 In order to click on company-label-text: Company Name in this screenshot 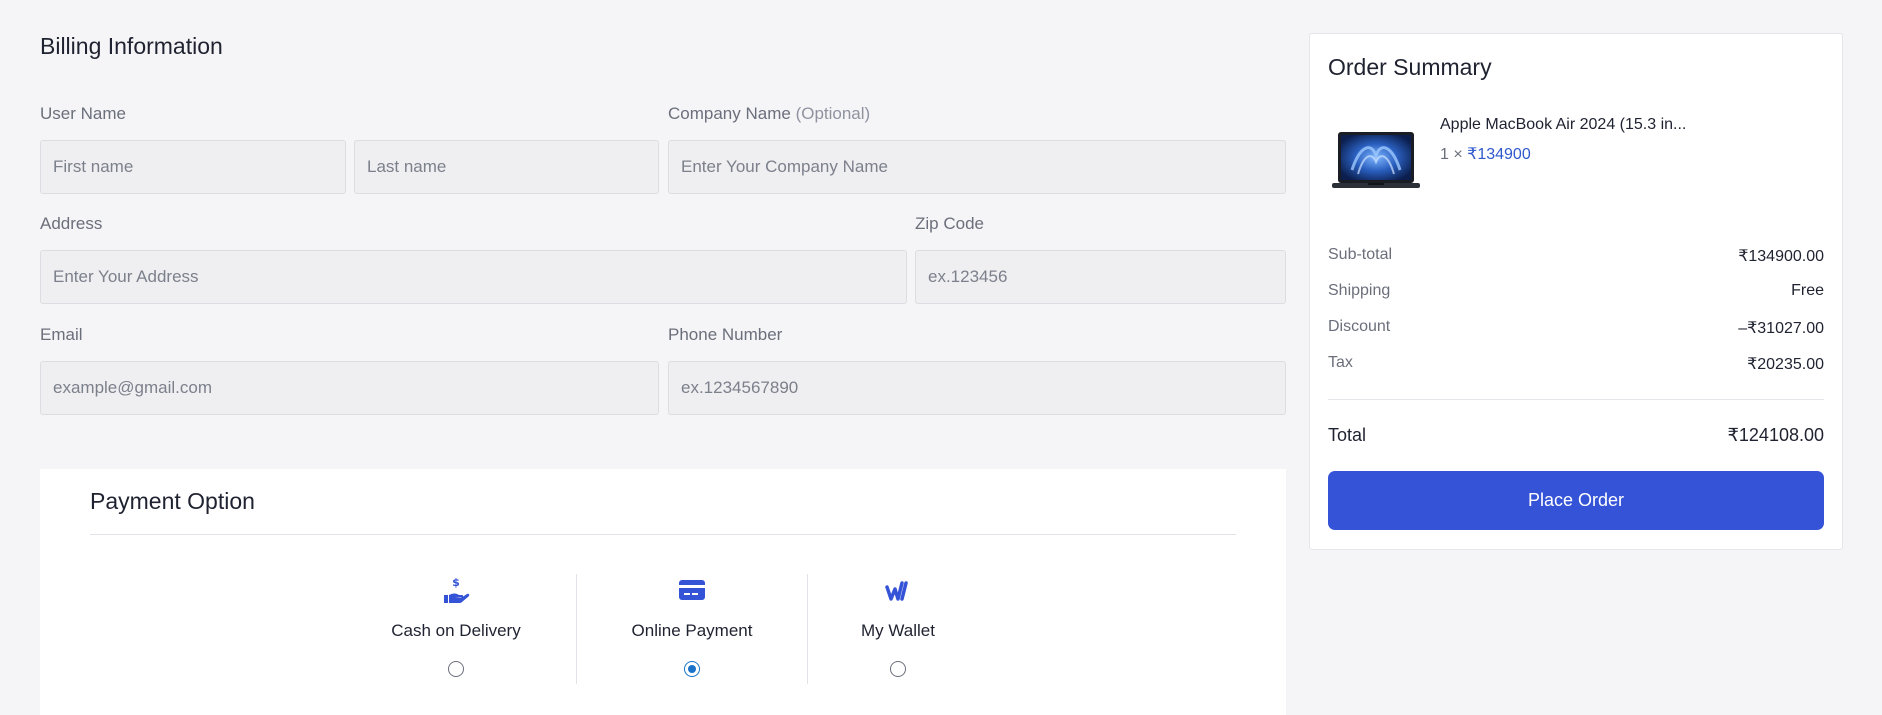, I will do `click(729, 113)`.